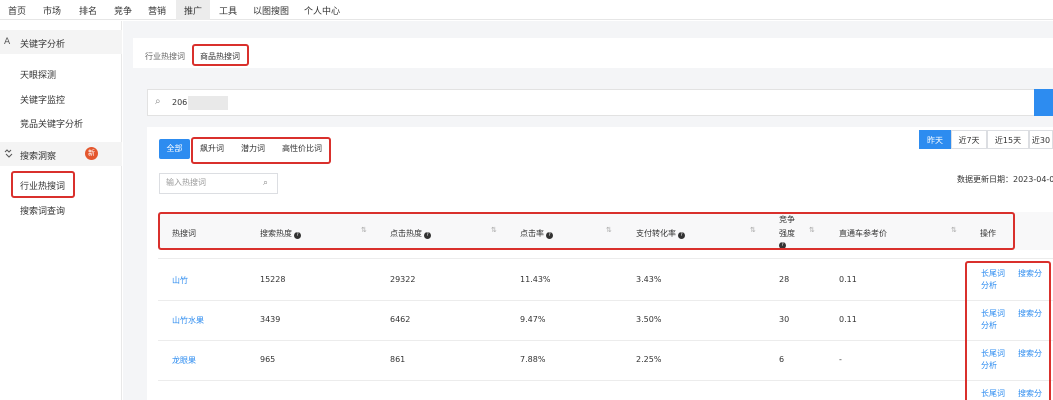 The image size is (1053, 400). Describe the element at coordinates (270, 319) in the screenshot. I see `cell-search-heat: 3439` at that location.